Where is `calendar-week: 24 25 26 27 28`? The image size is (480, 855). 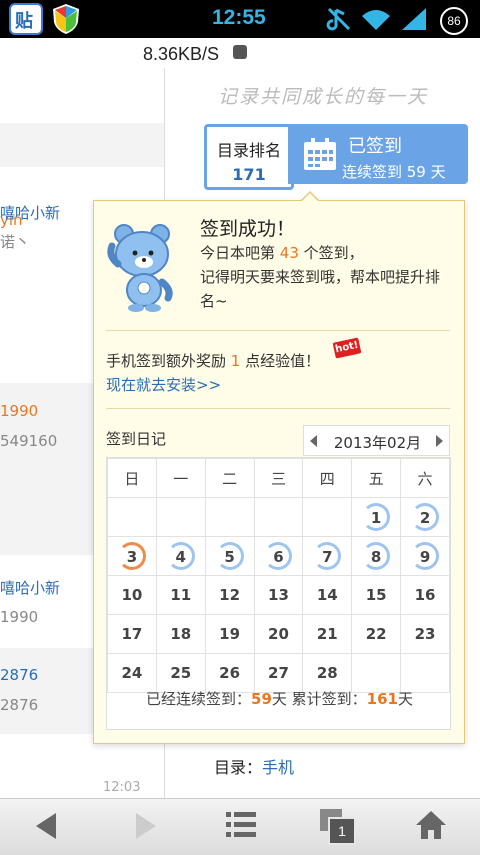 calendar-week: 24 25 26 27 28 is located at coordinates (278, 673).